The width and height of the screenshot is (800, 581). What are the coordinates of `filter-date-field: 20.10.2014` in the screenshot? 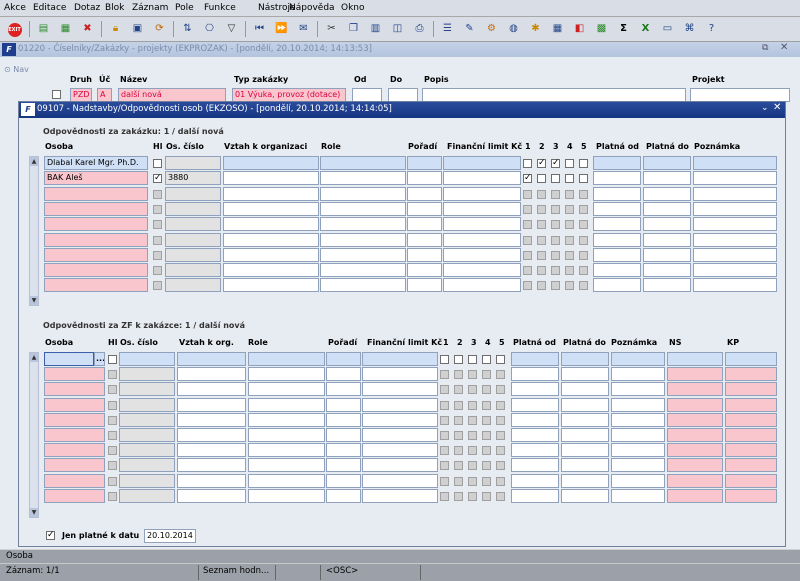 It's located at (170, 536).